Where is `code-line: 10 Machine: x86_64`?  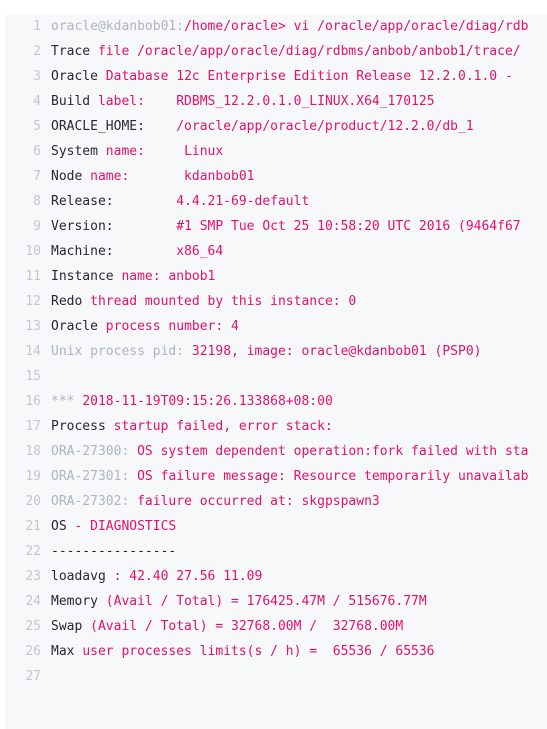 code-line: 10 Machine: x86_64 is located at coordinates (276, 251).